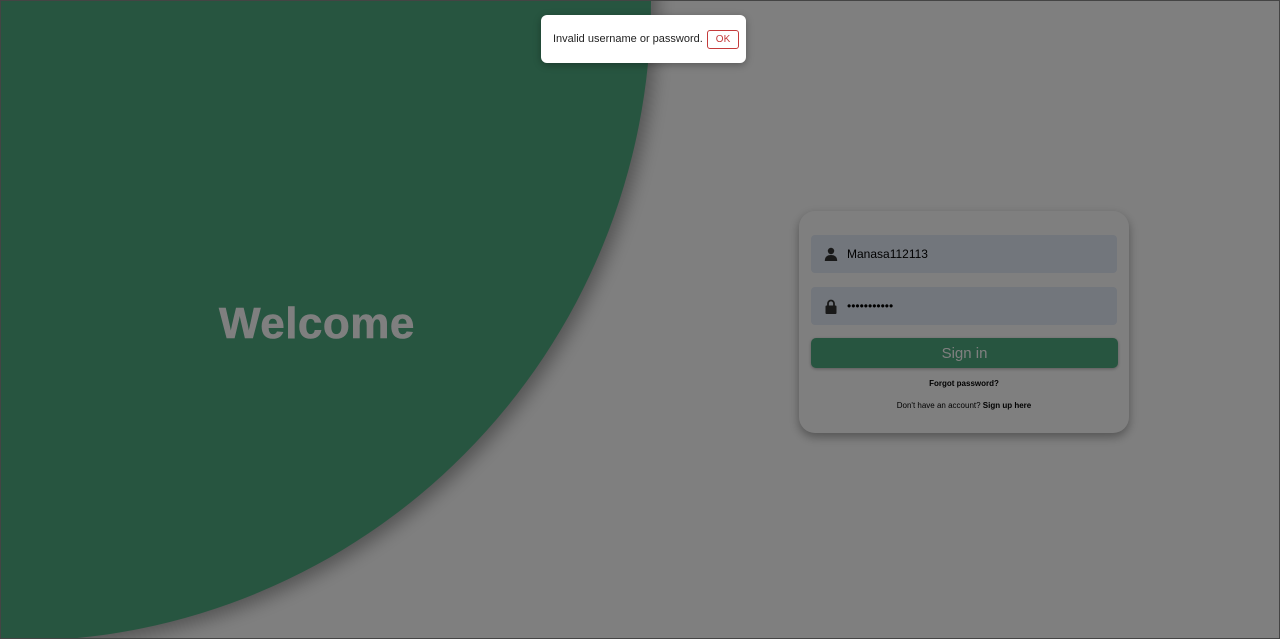 The height and width of the screenshot is (639, 1280). I want to click on alert-message: Invalid username or password., so click(628, 39).